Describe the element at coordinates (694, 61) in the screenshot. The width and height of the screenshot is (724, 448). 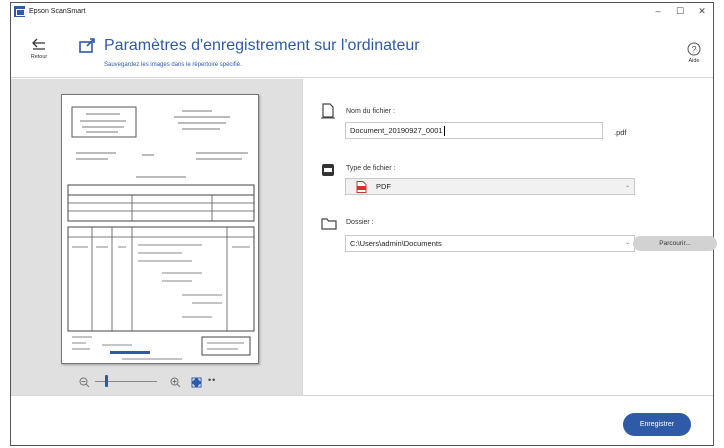
I see `help-label: Aide` at that location.